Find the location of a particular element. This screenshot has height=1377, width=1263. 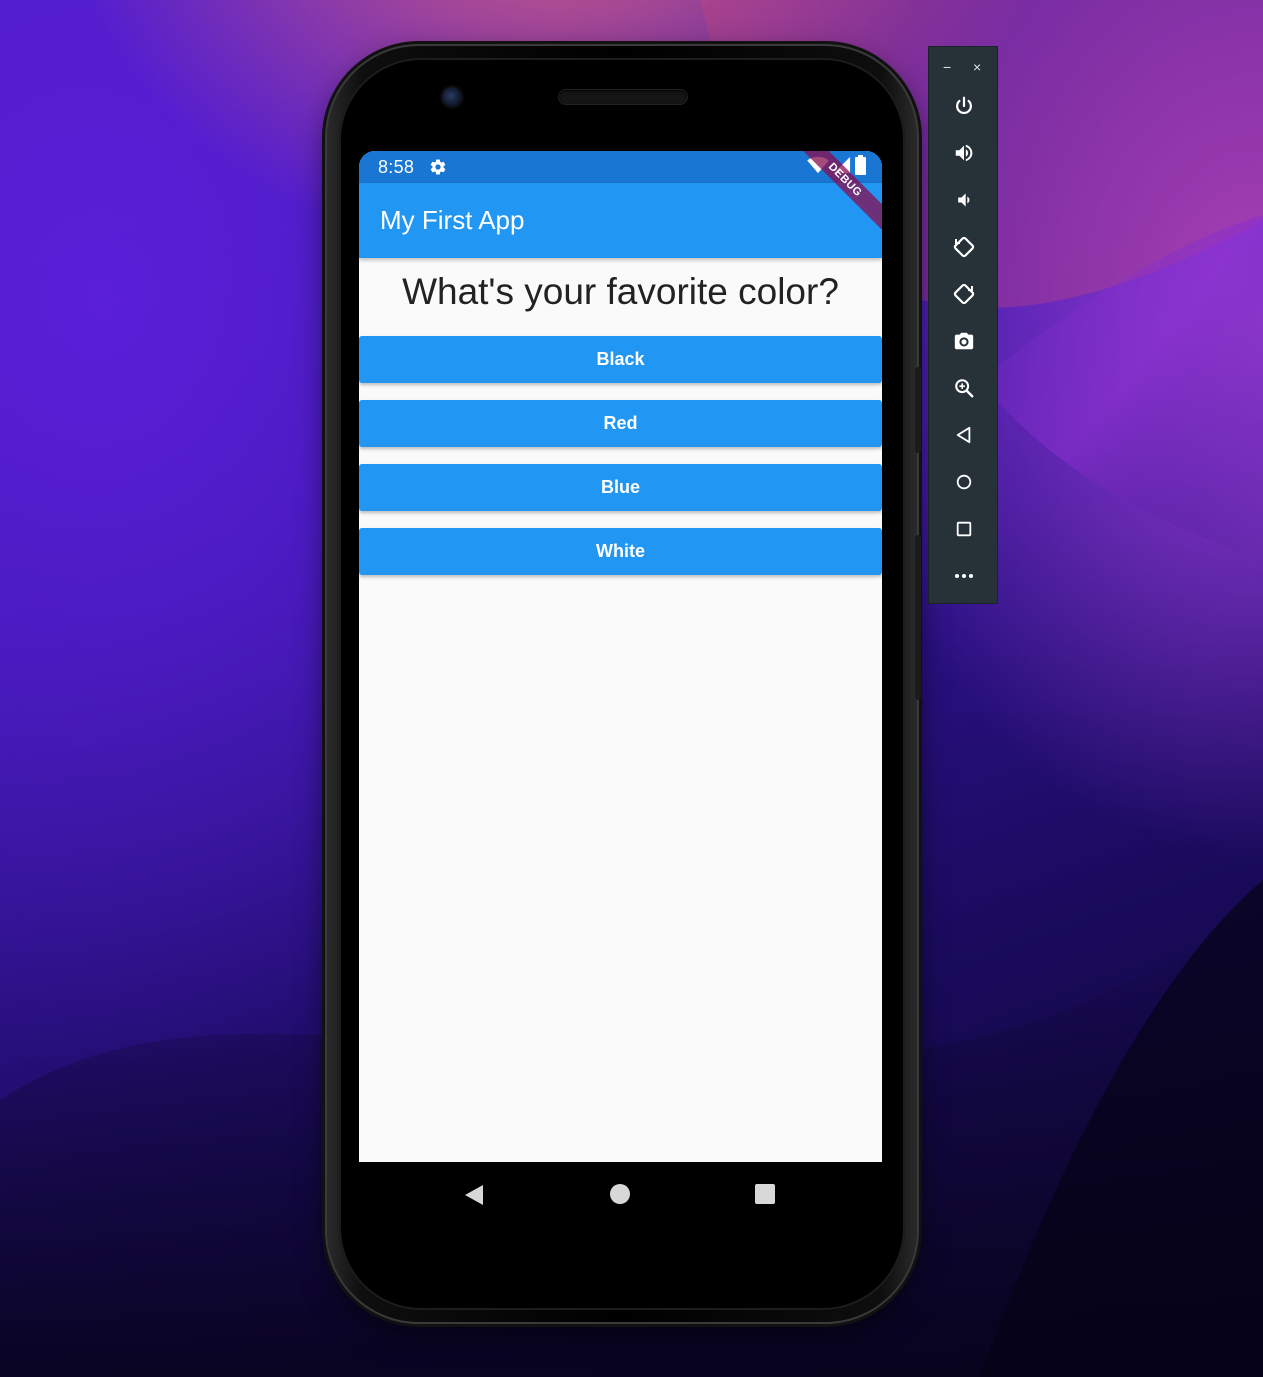

emulator-toolbar: − × is located at coordinates (963, 325).